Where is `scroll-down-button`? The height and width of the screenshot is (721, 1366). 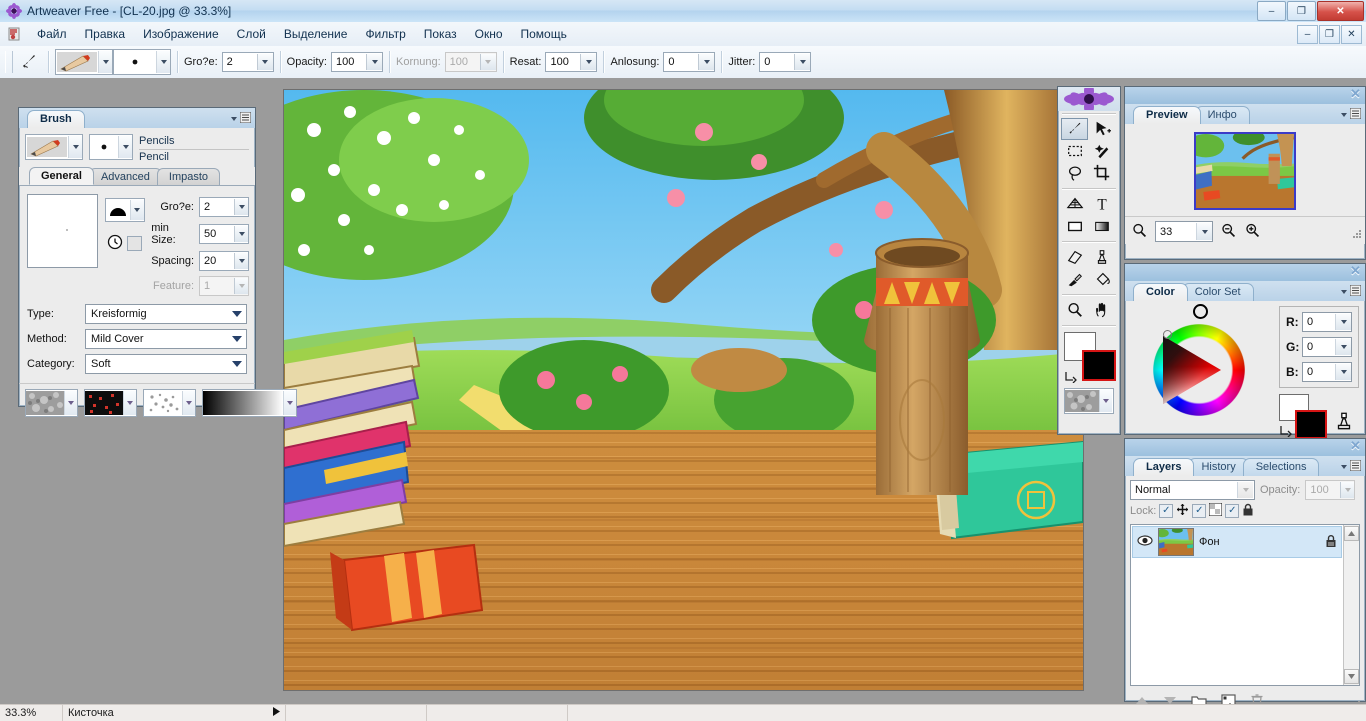 scroll-down-button is located at coordinates (1351, 676).